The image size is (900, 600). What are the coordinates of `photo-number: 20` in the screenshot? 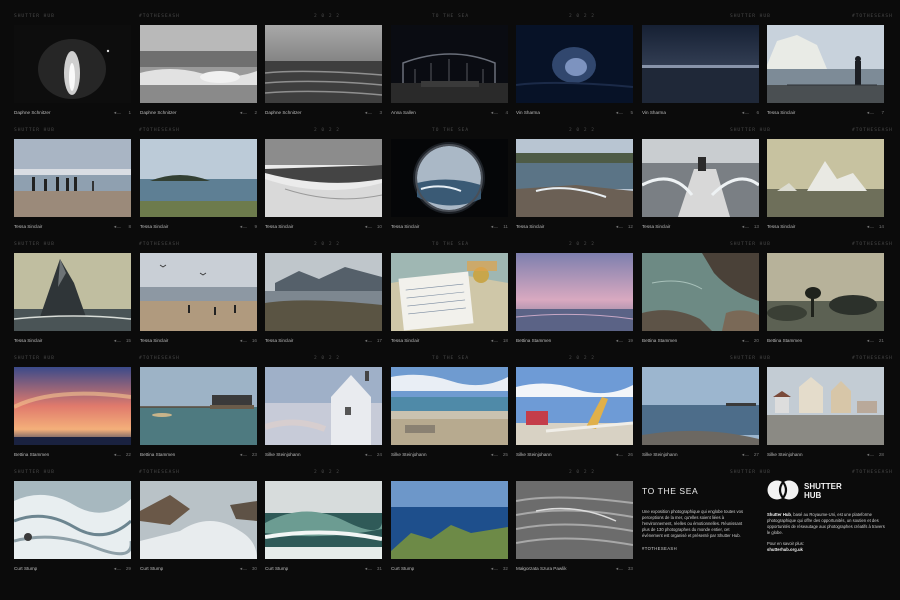 It's located at (756, 340).